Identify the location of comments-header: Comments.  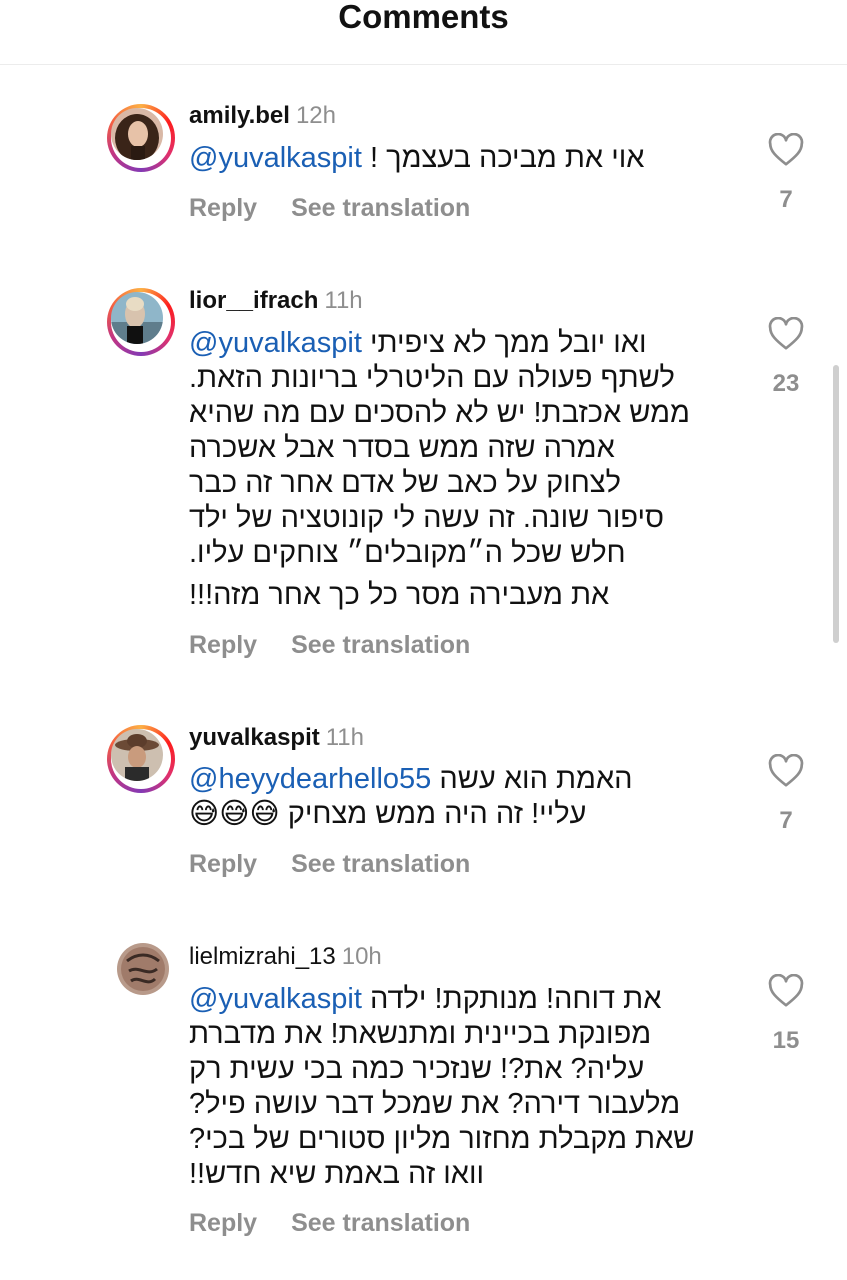
(423, 32).